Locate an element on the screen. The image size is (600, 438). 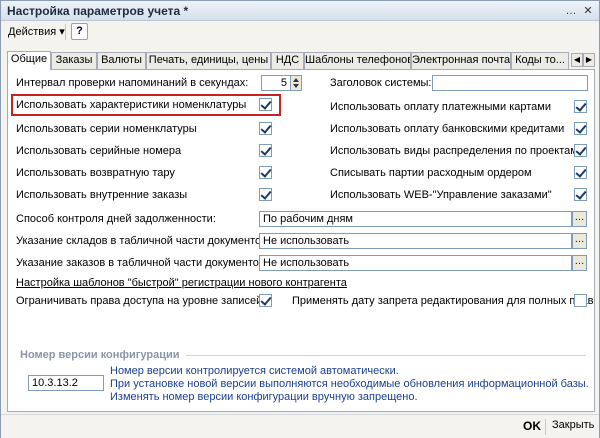
close-button: Закрыть is located at coordinates (573, 425).